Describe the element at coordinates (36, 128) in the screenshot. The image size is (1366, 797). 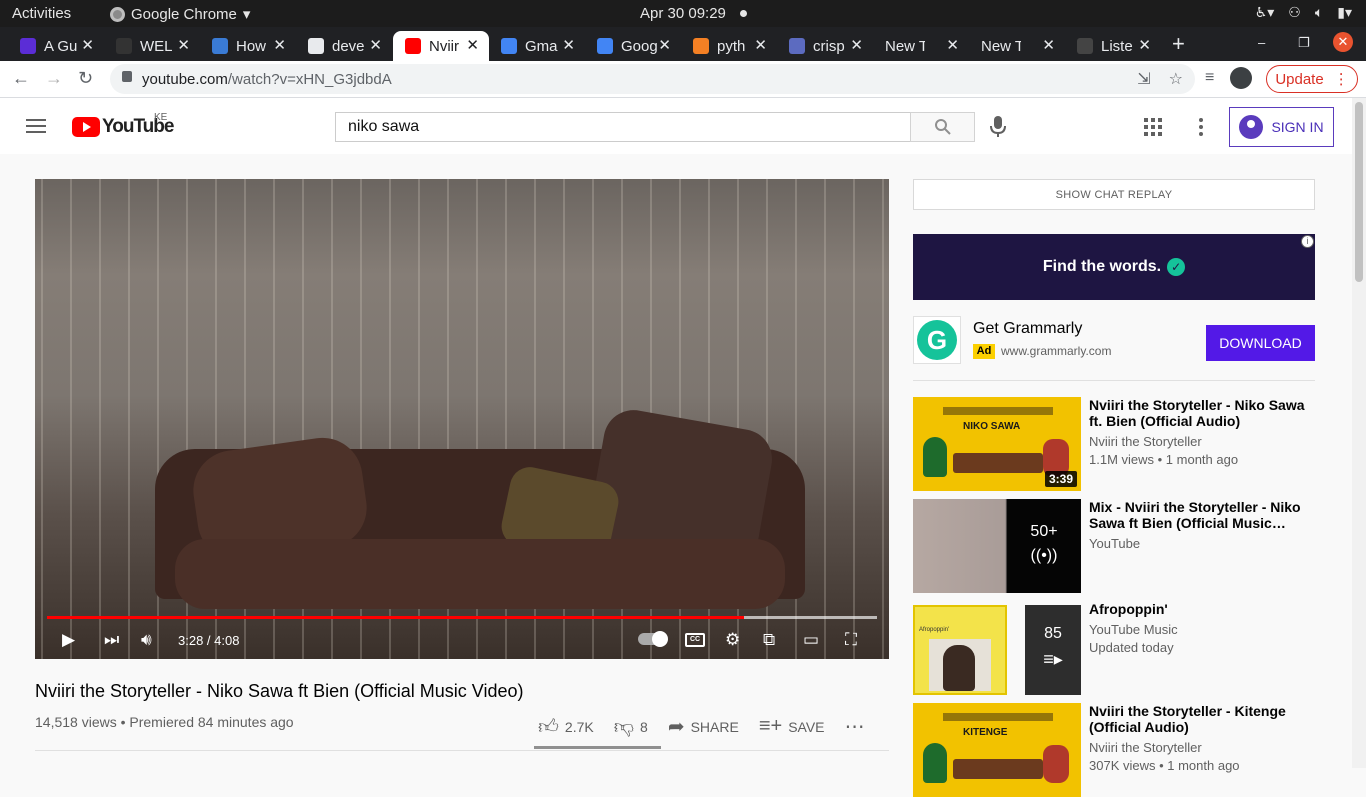
I see `hamburger-menu-icon` at that location.